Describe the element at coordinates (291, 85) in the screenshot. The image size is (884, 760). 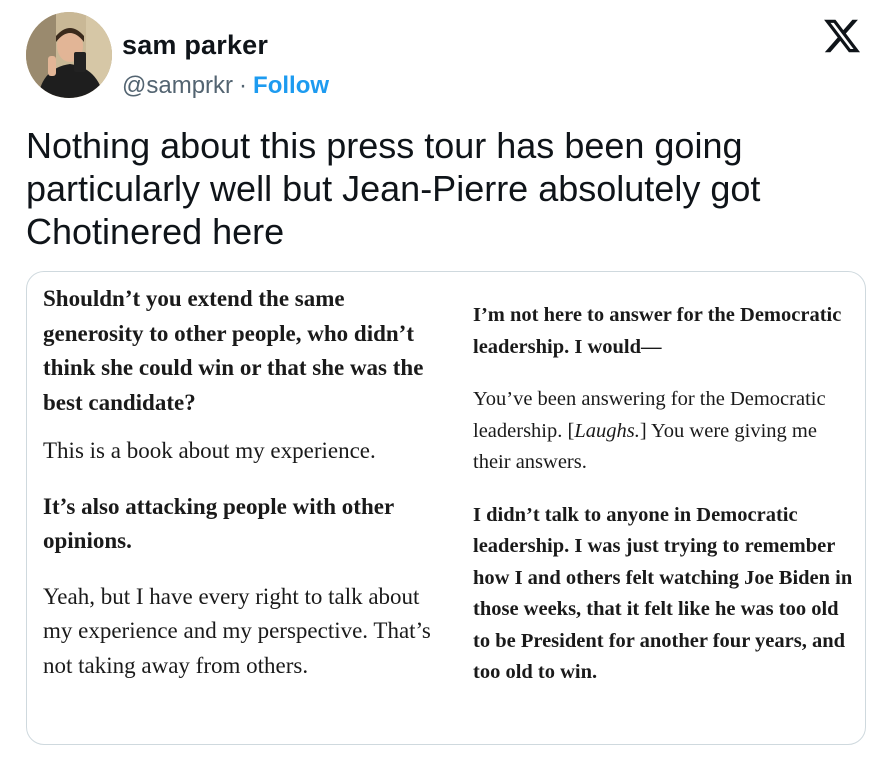
I see `follow-button: Follow` at that location.